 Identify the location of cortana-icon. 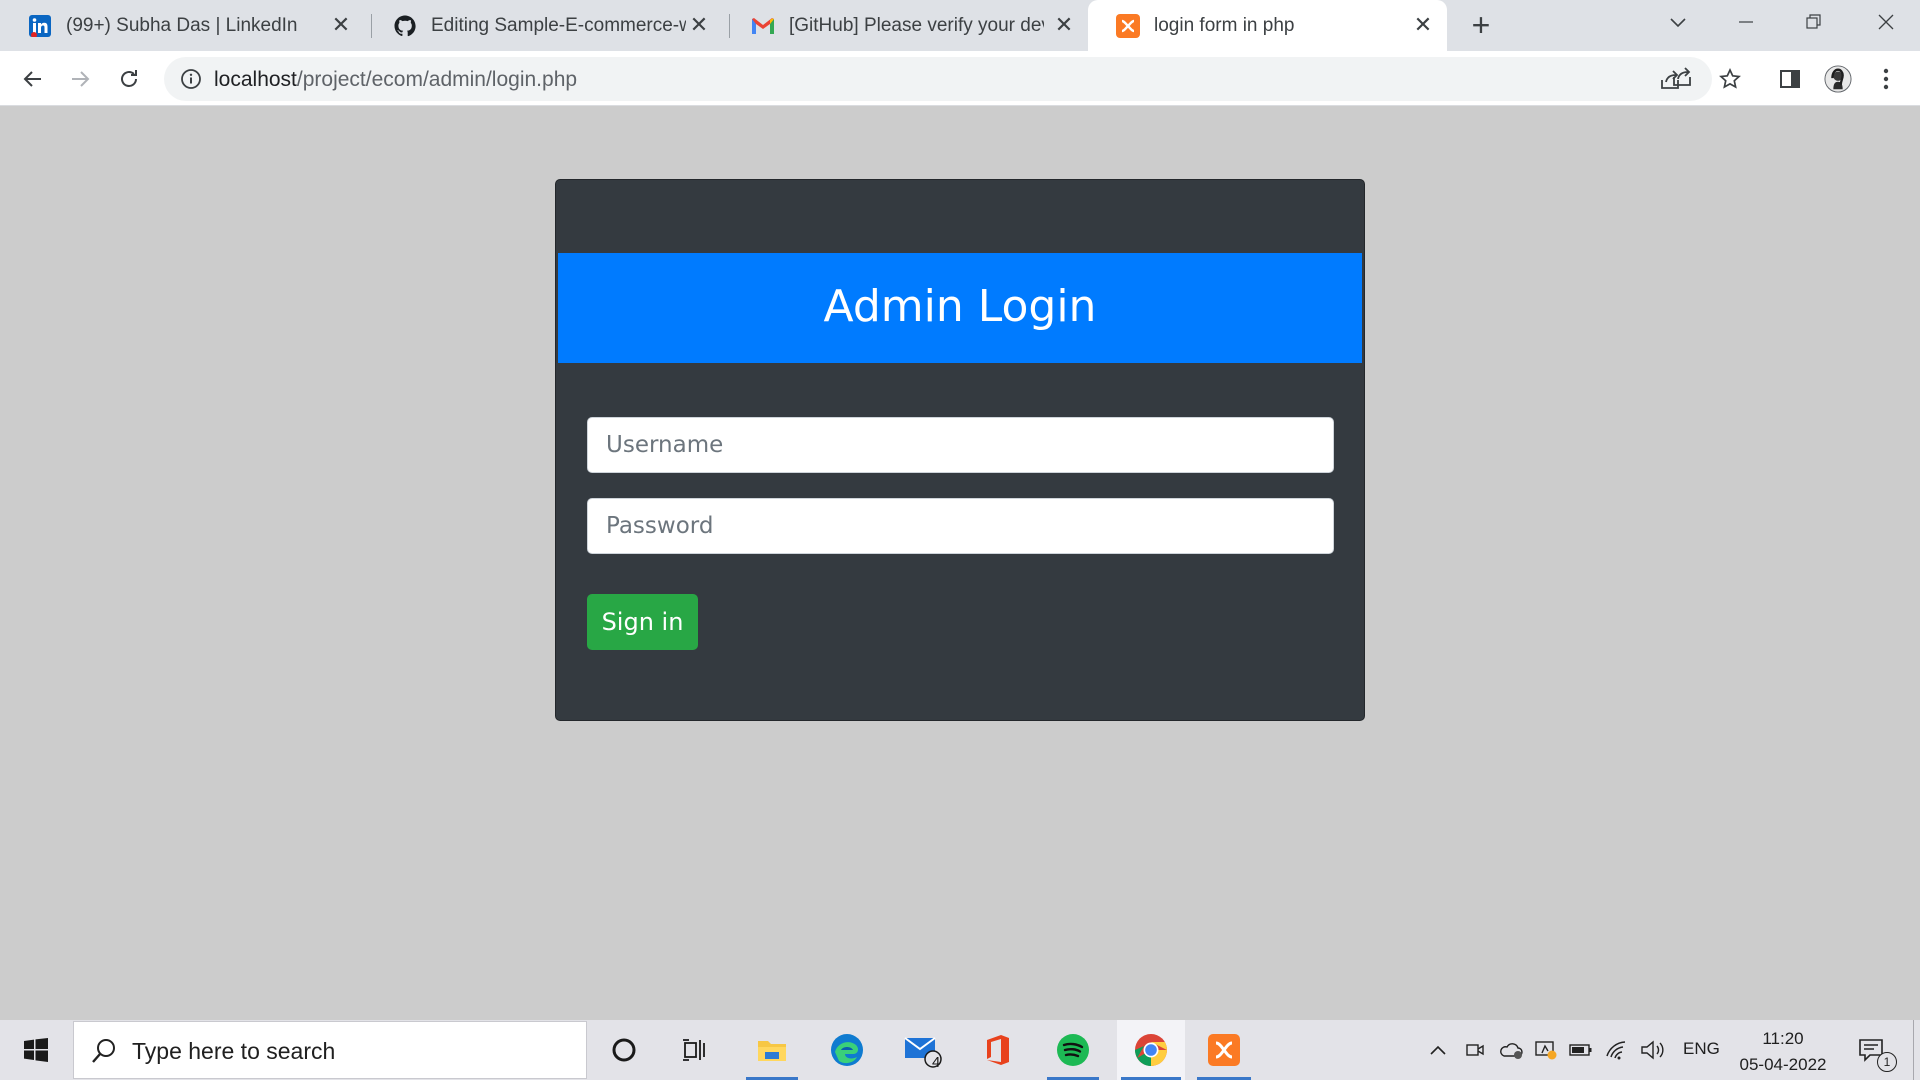
(624, 1050).